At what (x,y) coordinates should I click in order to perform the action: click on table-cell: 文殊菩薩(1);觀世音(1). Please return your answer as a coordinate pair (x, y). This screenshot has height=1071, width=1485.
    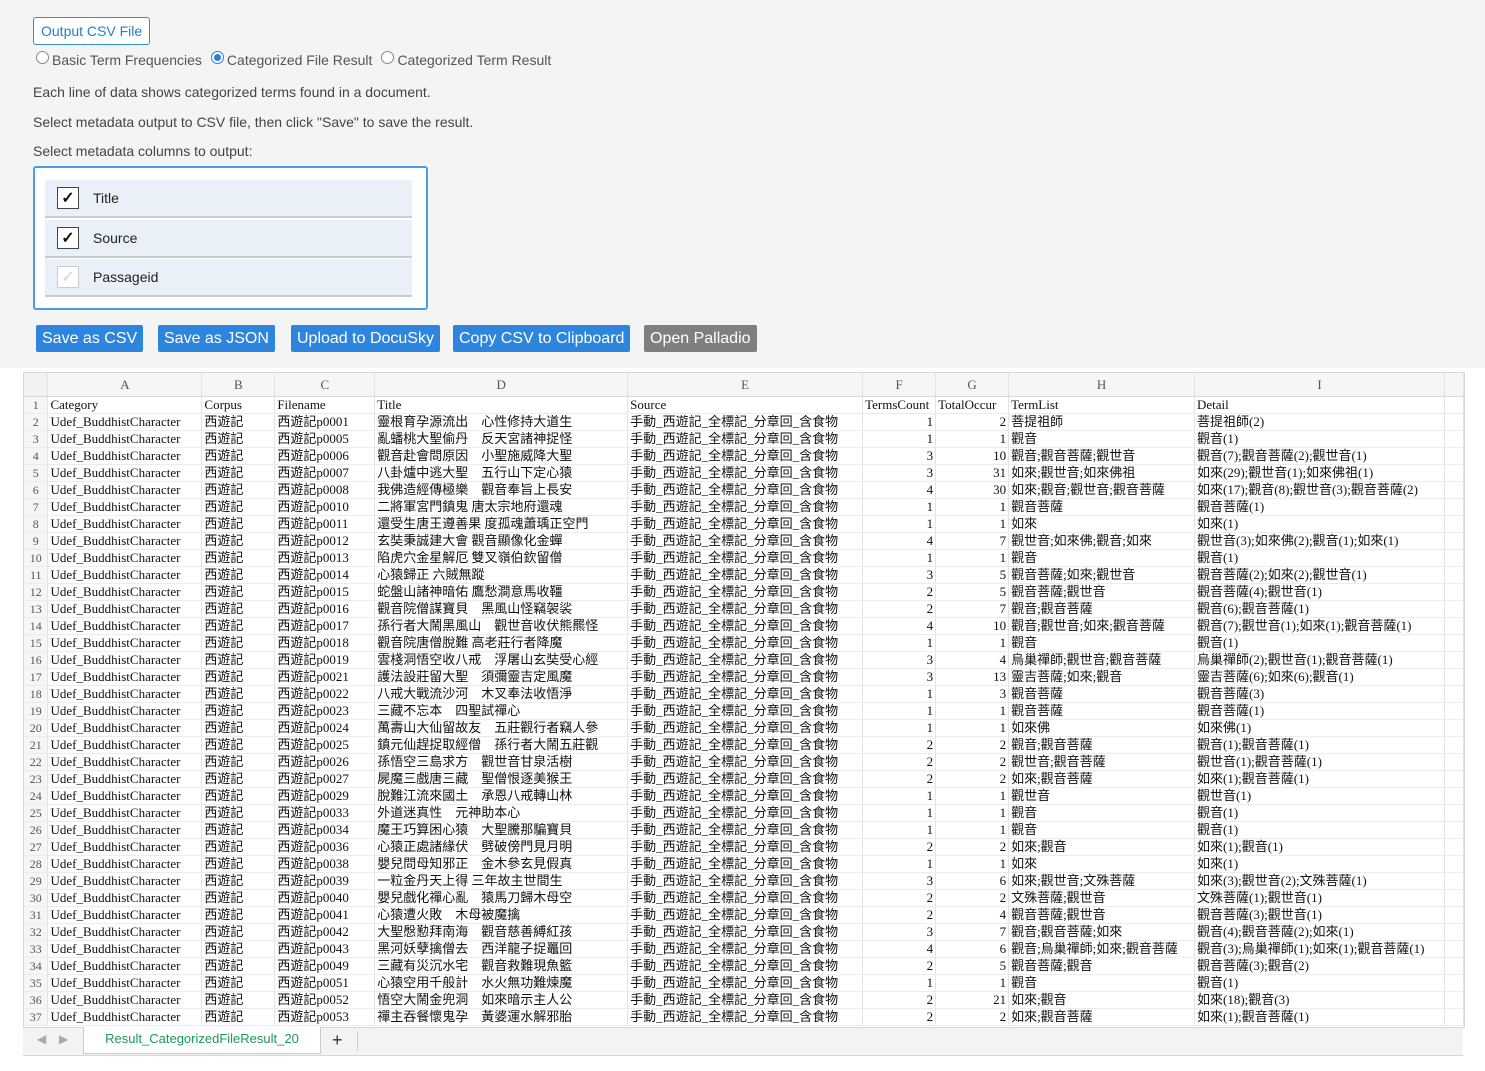
    Looking at the image, I should click on (1319, 898).